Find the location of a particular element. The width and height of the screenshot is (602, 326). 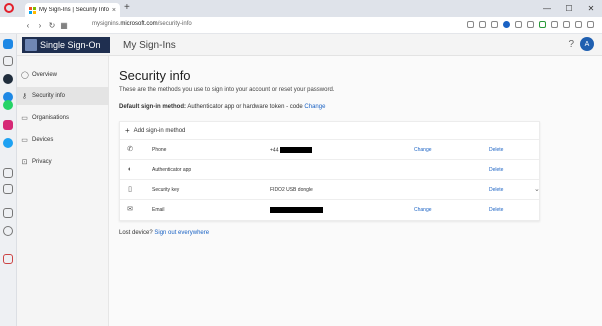

laptop-icon: ▭ is located at coordinates (24, 140).